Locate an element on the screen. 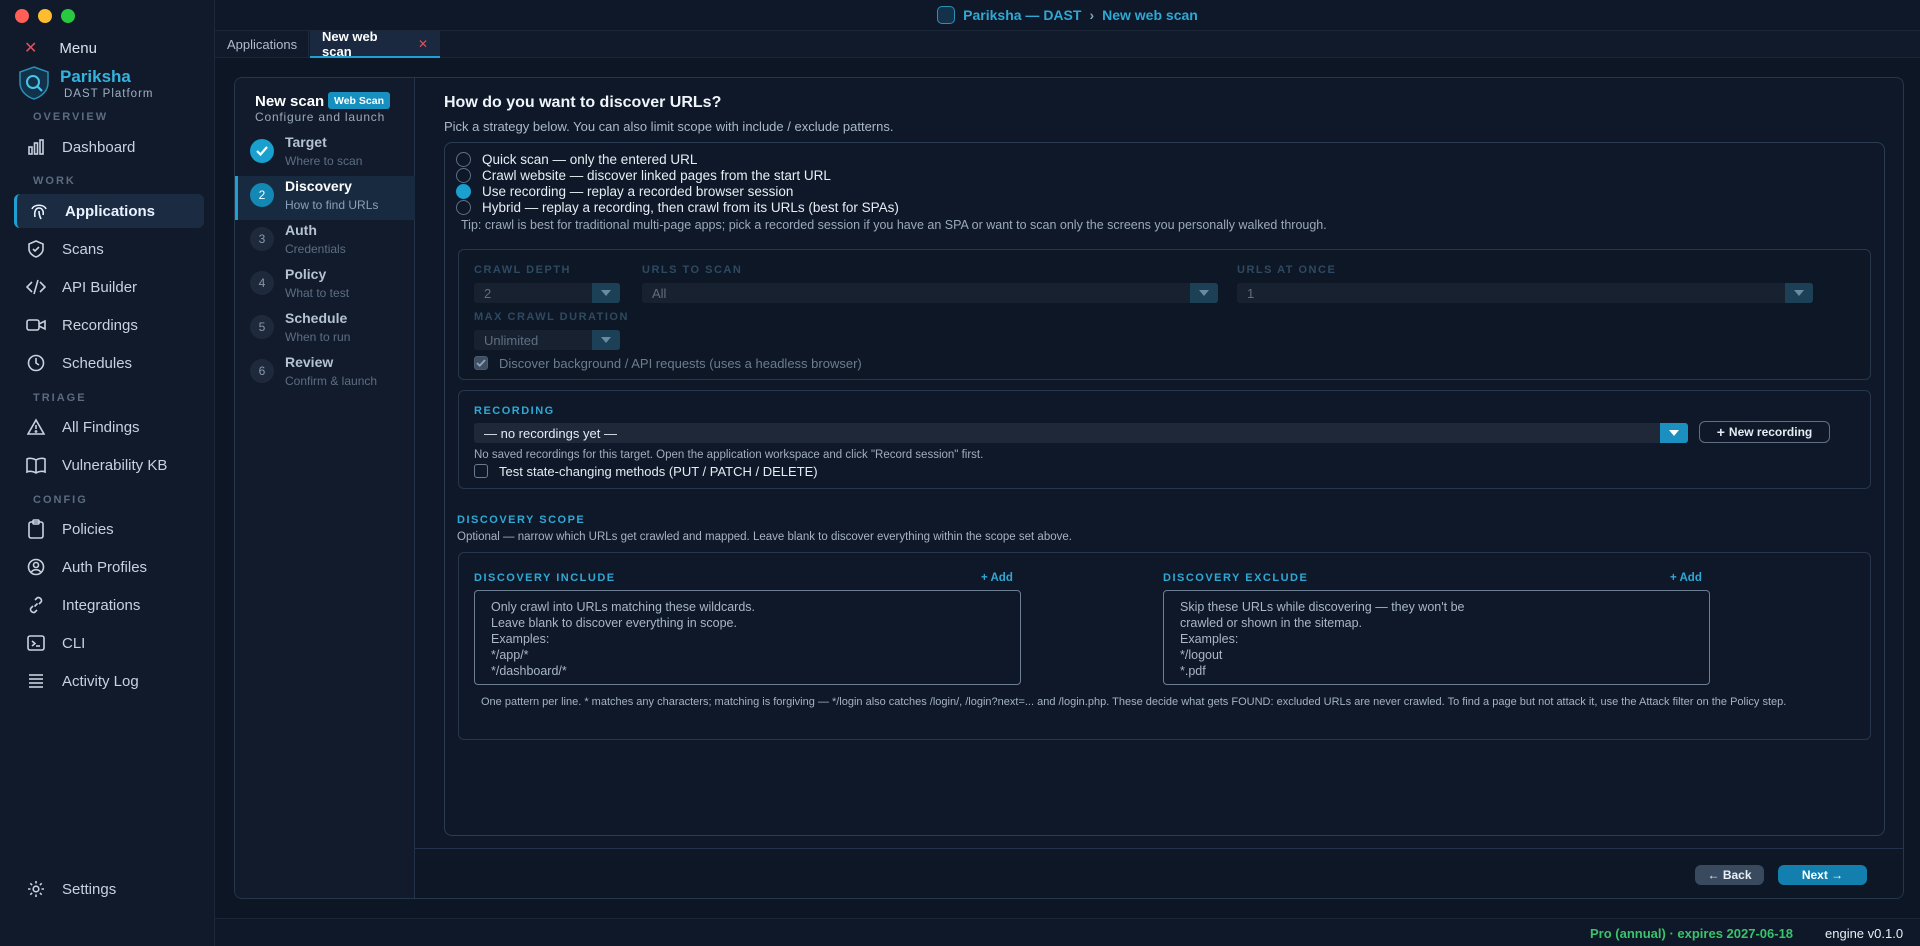 The width and height of the screenshot is (1920, 946). step-policy: 4 Policy What to test is located at coordinates (325, 286).